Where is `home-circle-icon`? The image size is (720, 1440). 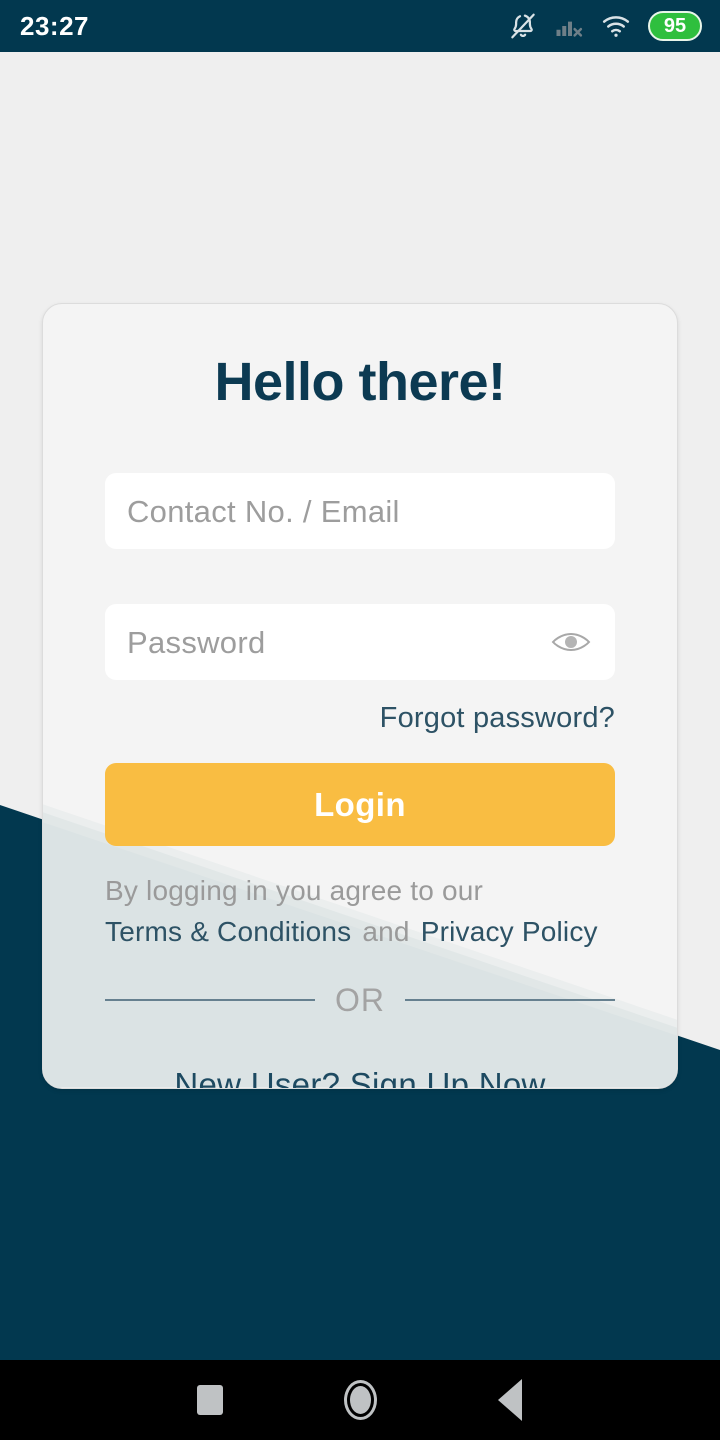
home-circle-icon is located at coordinates (360, 1400).